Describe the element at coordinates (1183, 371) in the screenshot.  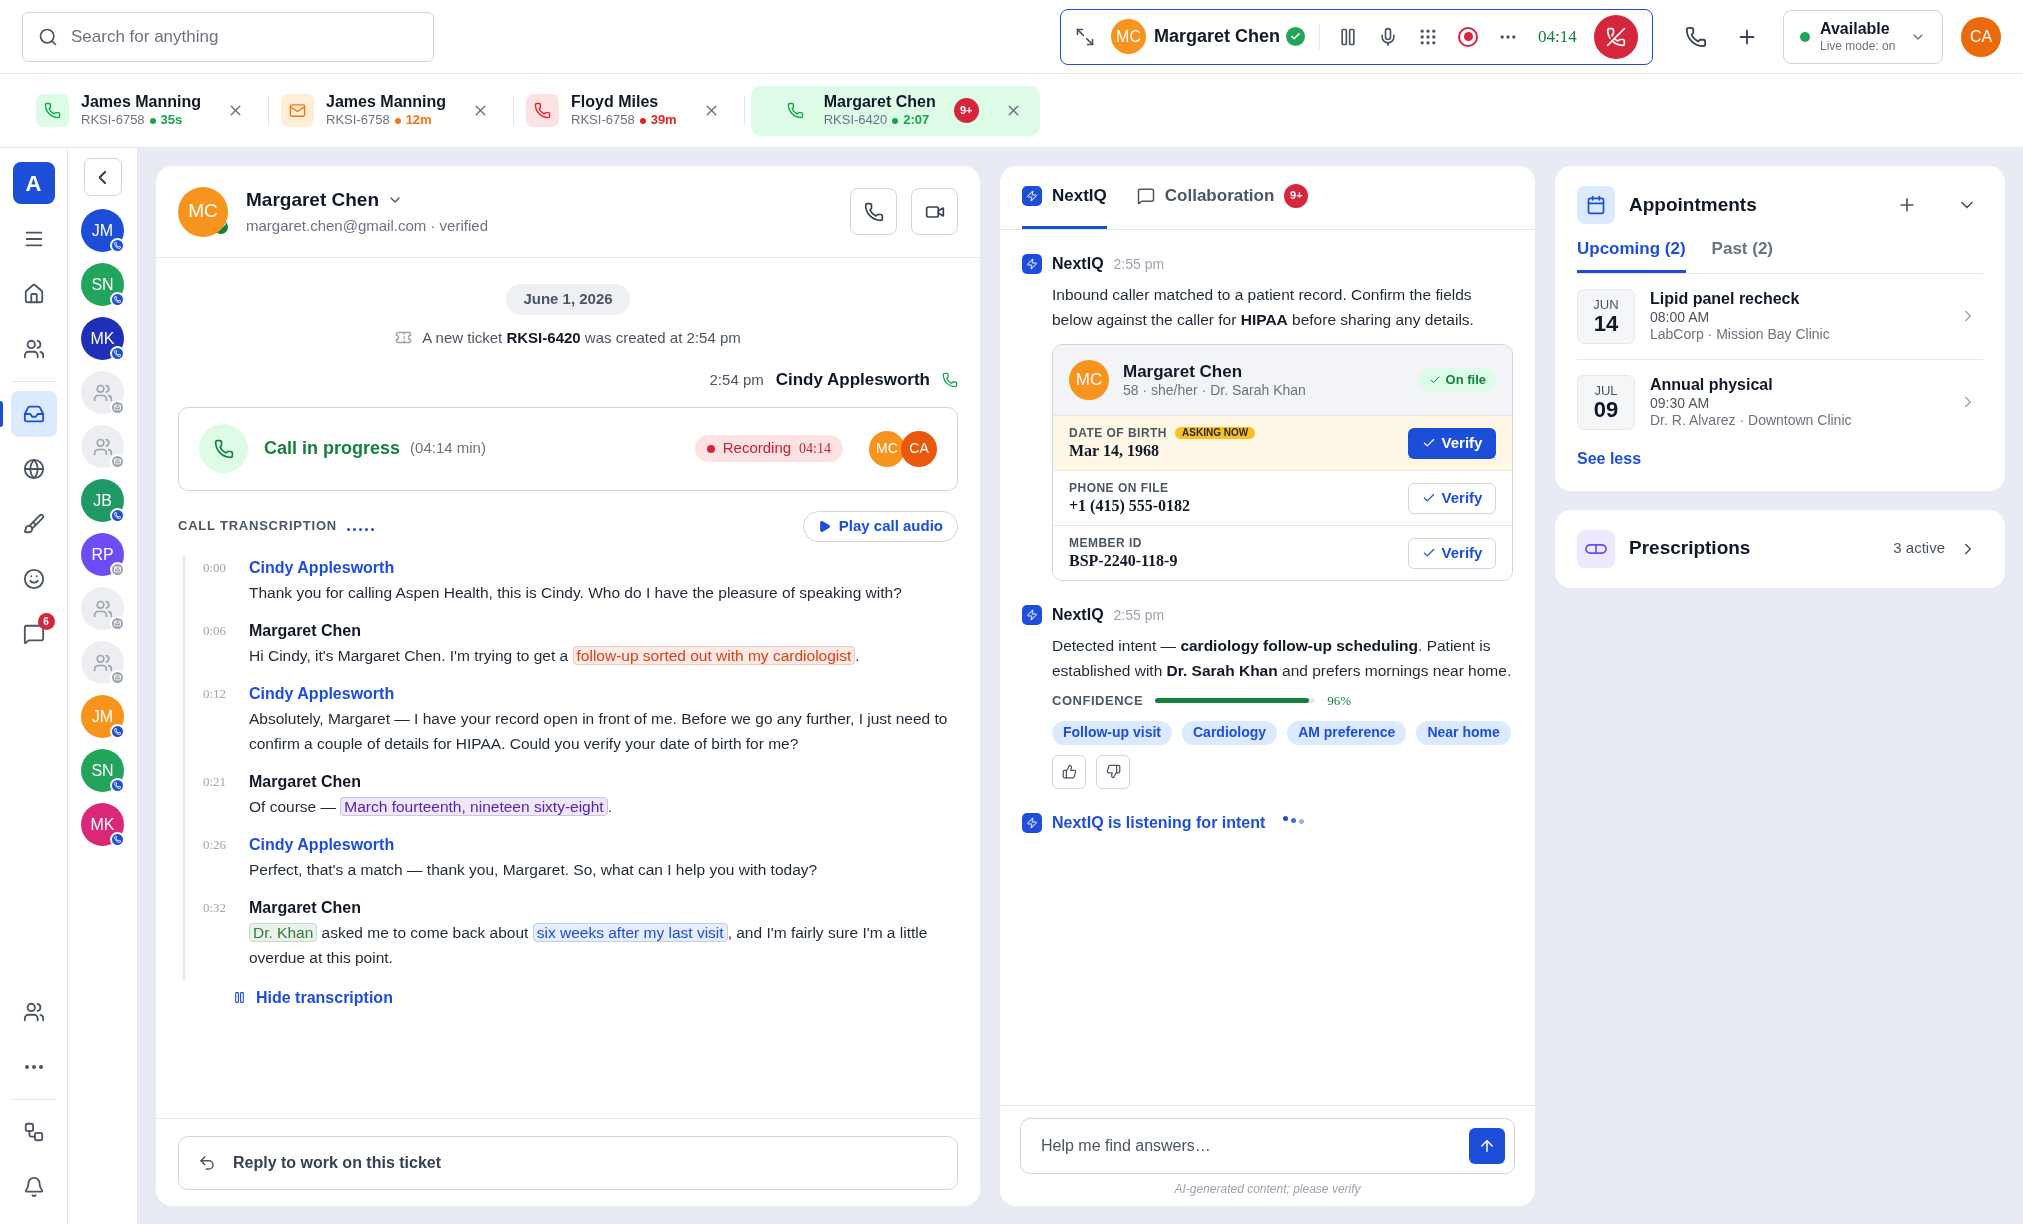
I see `patient-name: Margaret Chen` at that location.